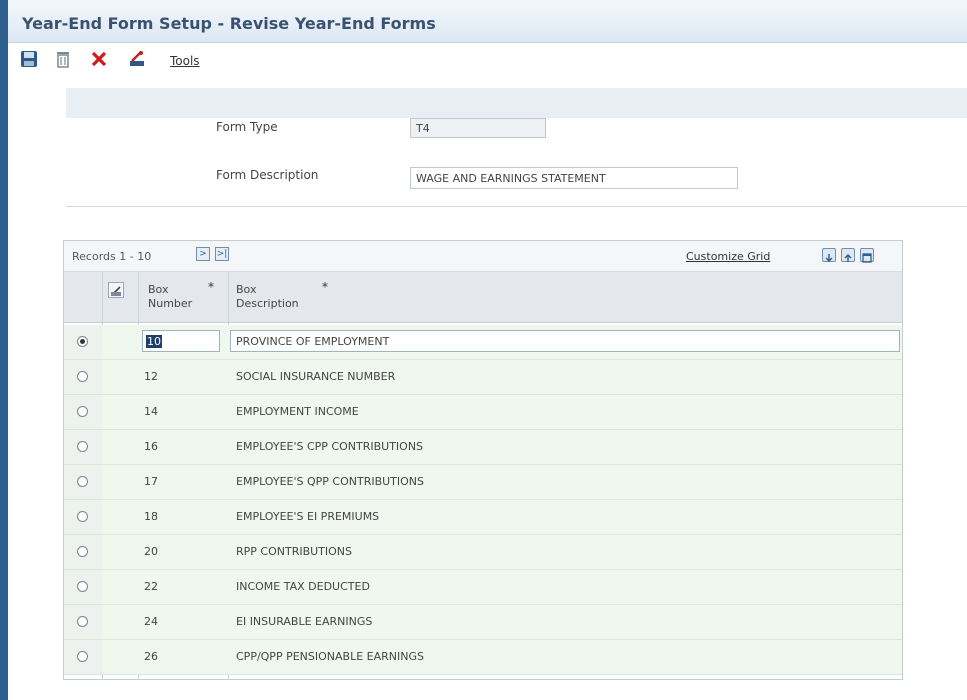 This screenshot has height=700, width=967. I want to click on box-number-cell: 16, so click(151, 446).